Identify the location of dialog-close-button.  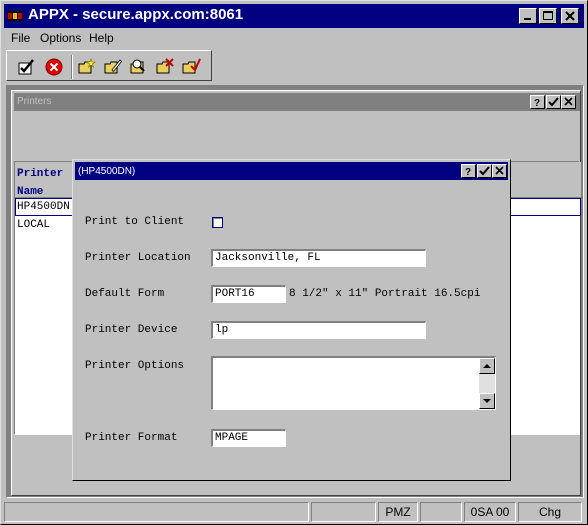
(499, 171).